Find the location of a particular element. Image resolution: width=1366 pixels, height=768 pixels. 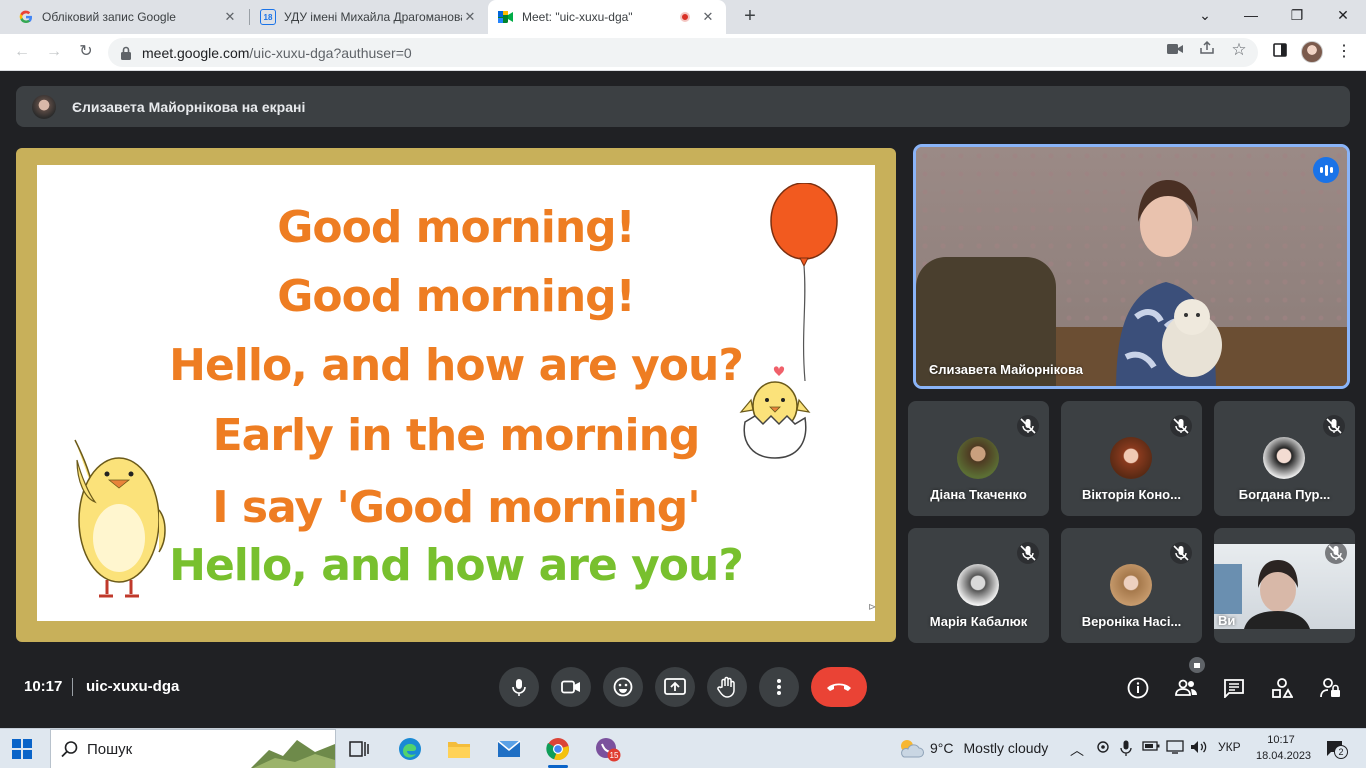

calendar-18-icon: 18 is located at coordinates (268, 17).